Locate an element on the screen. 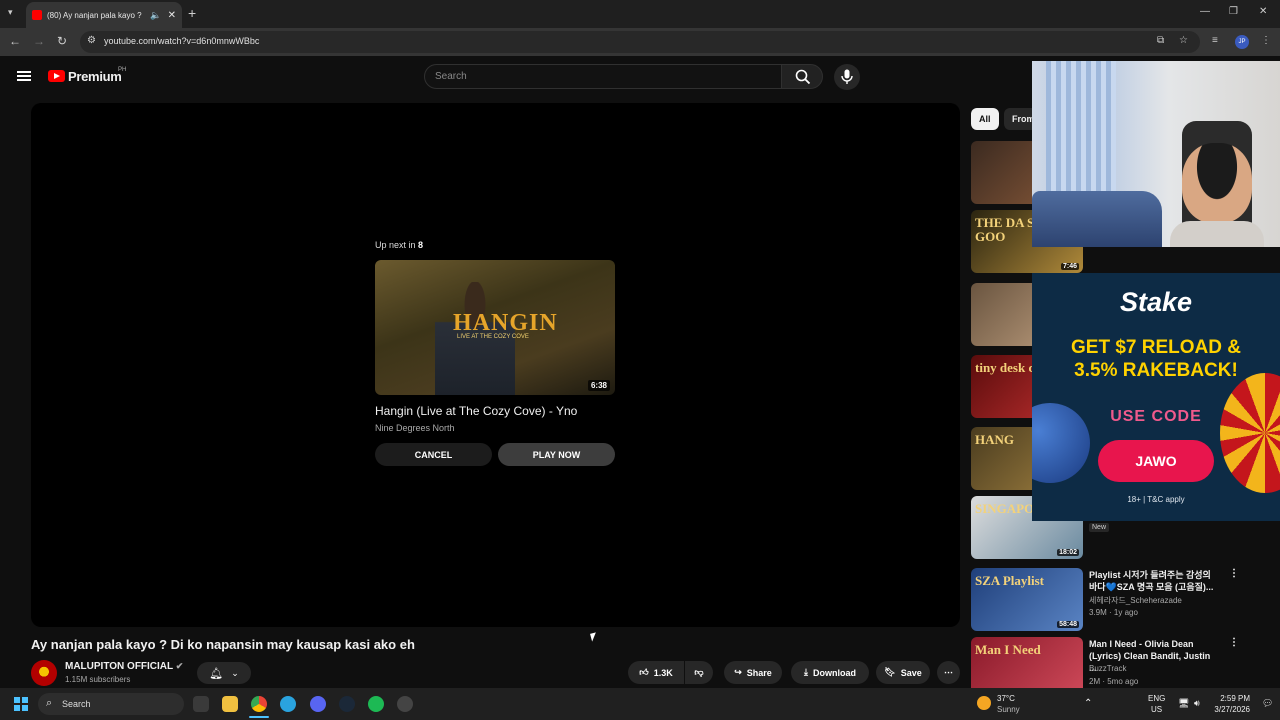 This screenshot has width=1280, height=720. recommendation-channel: 세헤라자드_Scheherazade is located at coordinates (1135, 600).